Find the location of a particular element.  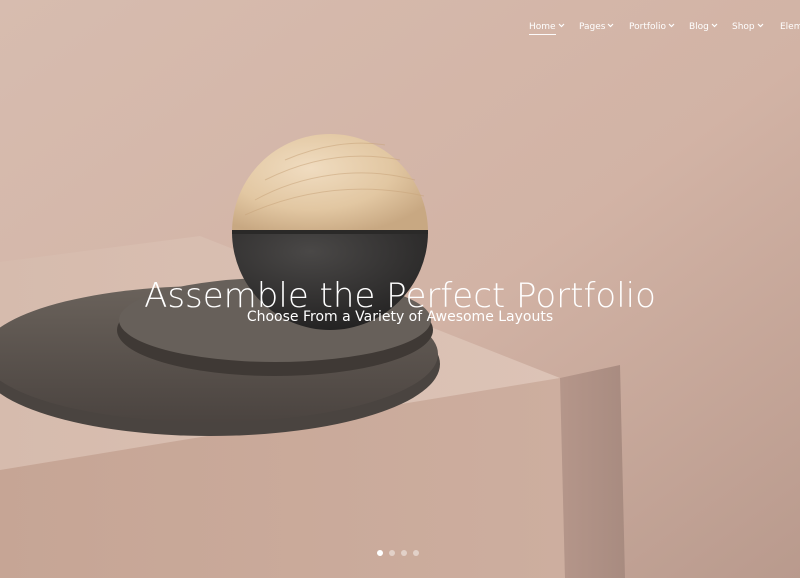

hero-subtitle: Choose From a Variety of Awesome Layouts is located at coordinates (400, 317).